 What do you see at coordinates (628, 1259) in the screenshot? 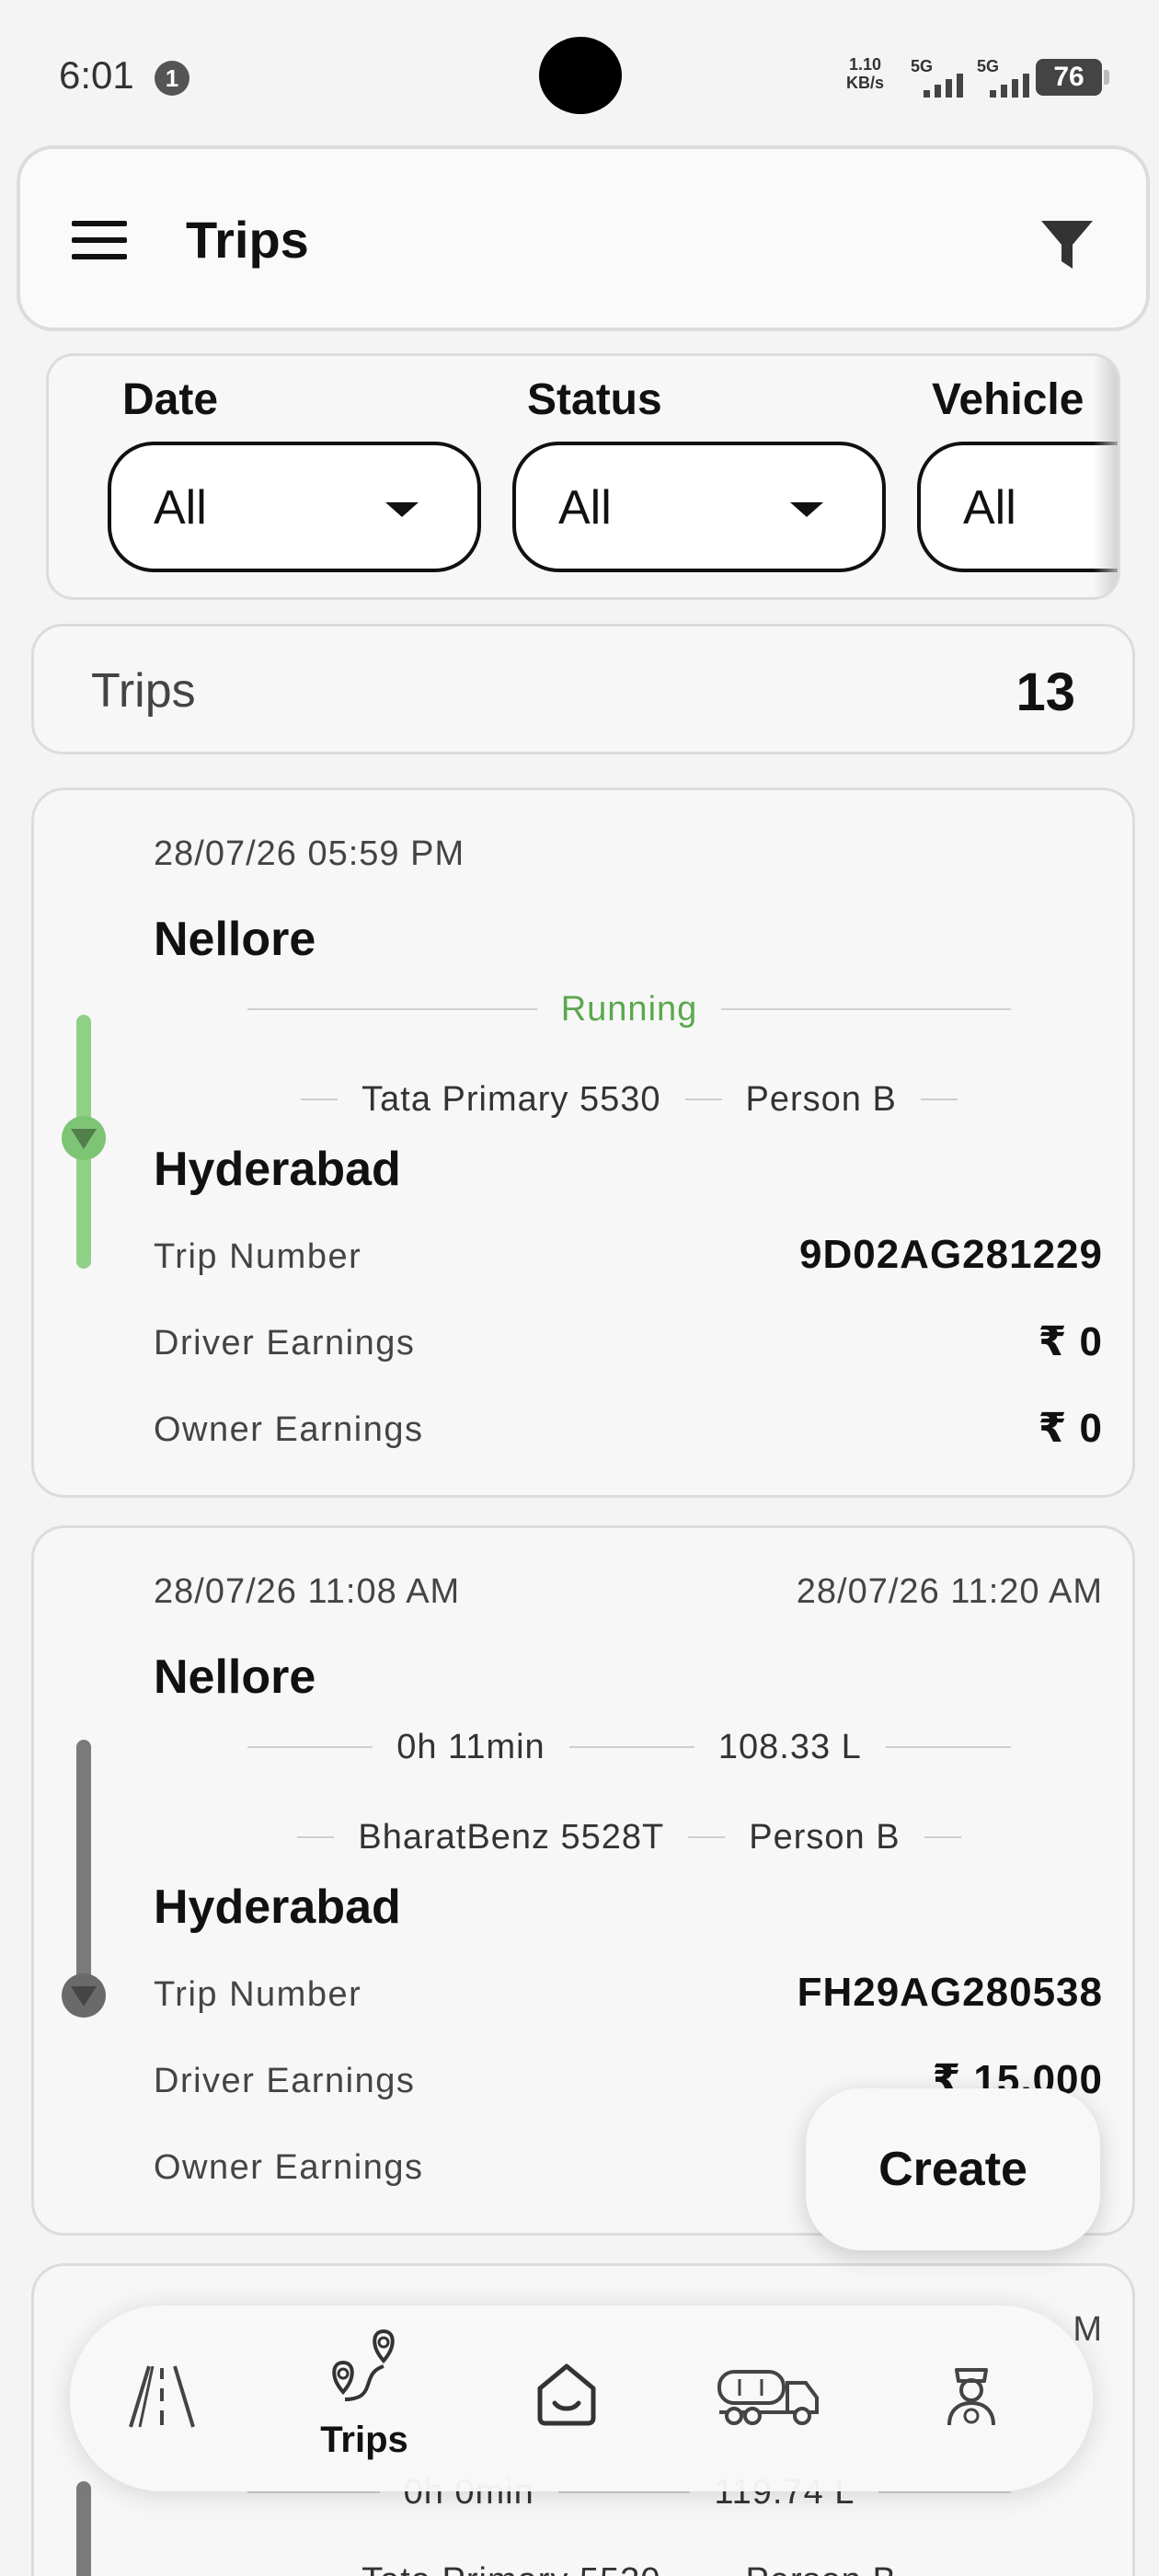
I see `trip-number-row: Trip Number 9D02AG281229` at bounding box center [628, 1259].